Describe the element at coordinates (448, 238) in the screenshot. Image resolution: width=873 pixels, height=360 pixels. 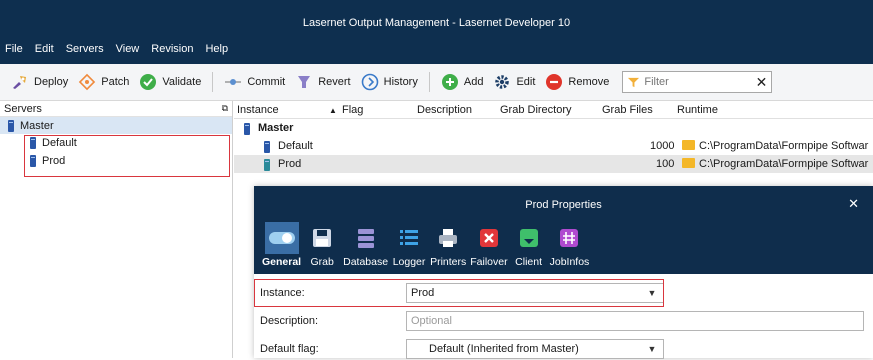
I see `printer-icon` at that location.